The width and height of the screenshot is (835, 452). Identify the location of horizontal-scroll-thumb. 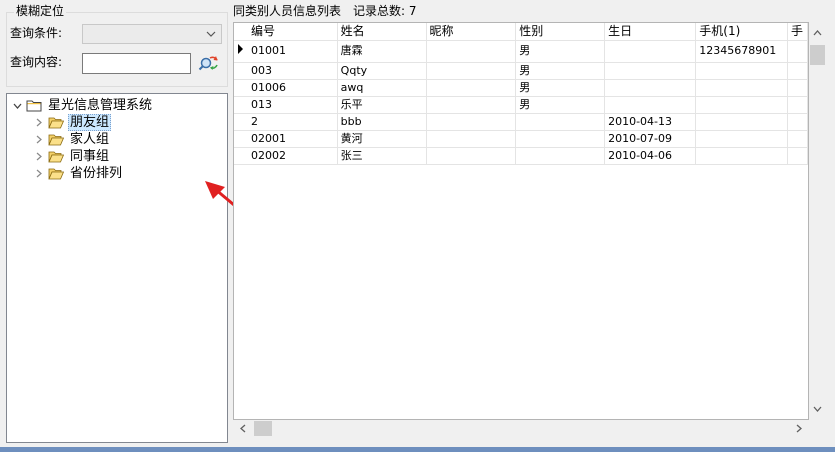
(263, 428).